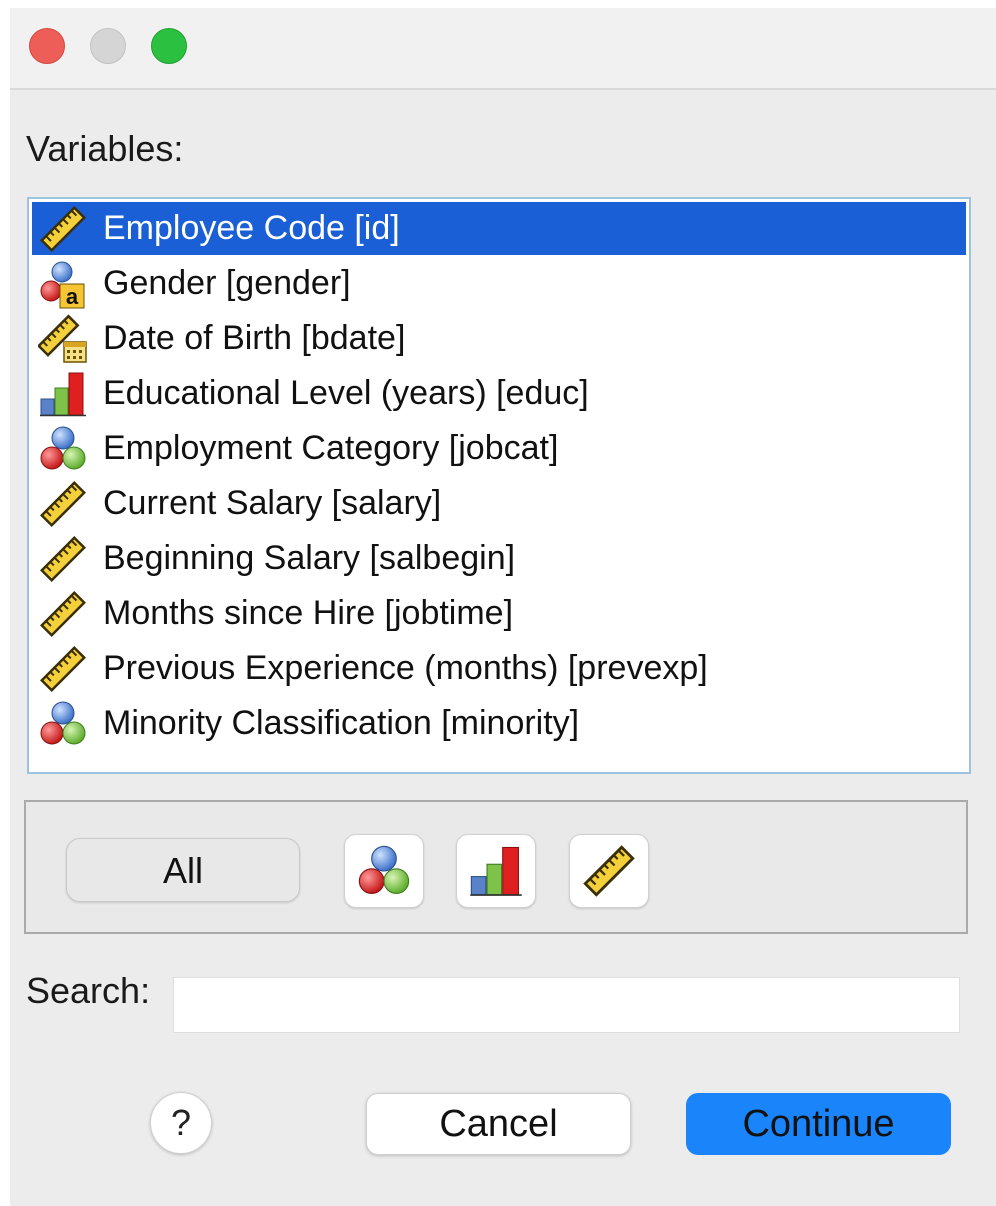 This screenshot has width=996, height=1206. What do you see at coordinates (331, 448) in the screenshot?
I see `list-item-label: Employment Category [jobcat]` at bounding box center [331, 448].